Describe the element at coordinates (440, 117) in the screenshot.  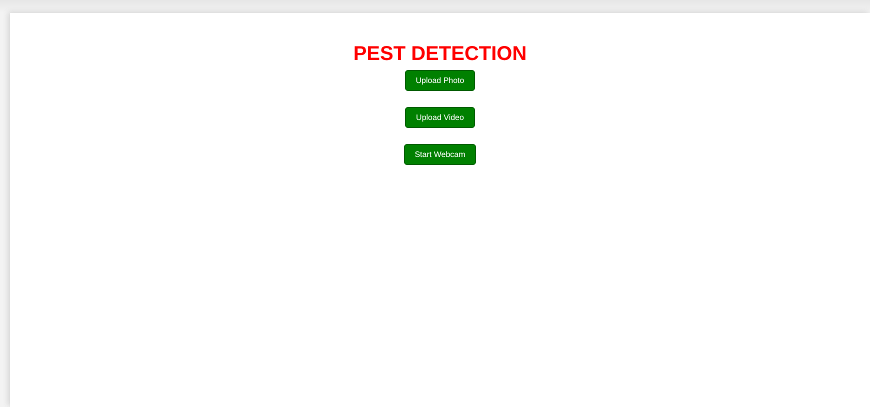
I see `action-button: Upload Video` at that location.